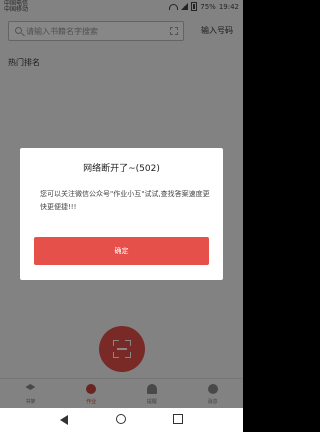 This screenshot has height=432, width=320. I want to click on system-nav-bar, so click(121, 420).